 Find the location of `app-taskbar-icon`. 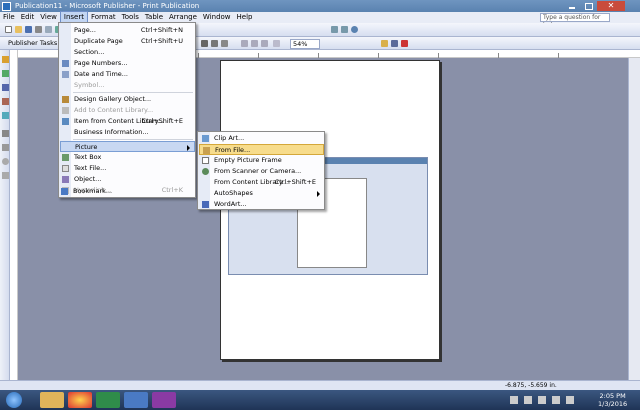

app-taskbar-icon is located at coordinates (164, 400).